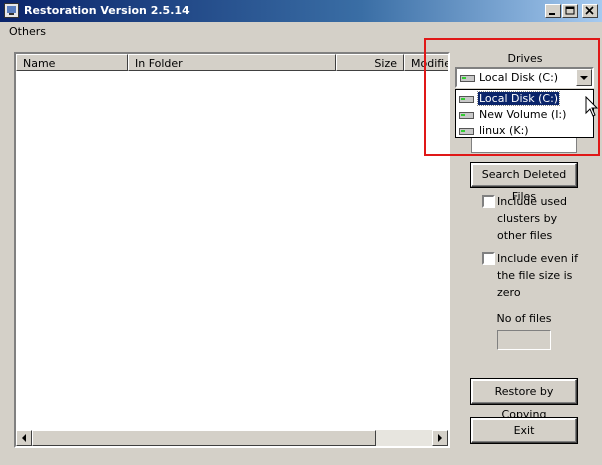 This screenshot has height=465, width=602. What do you see at coordinates (488, 201) in the screenshot?
I see `include-used-checkbox` at bounding box center [488, 201].